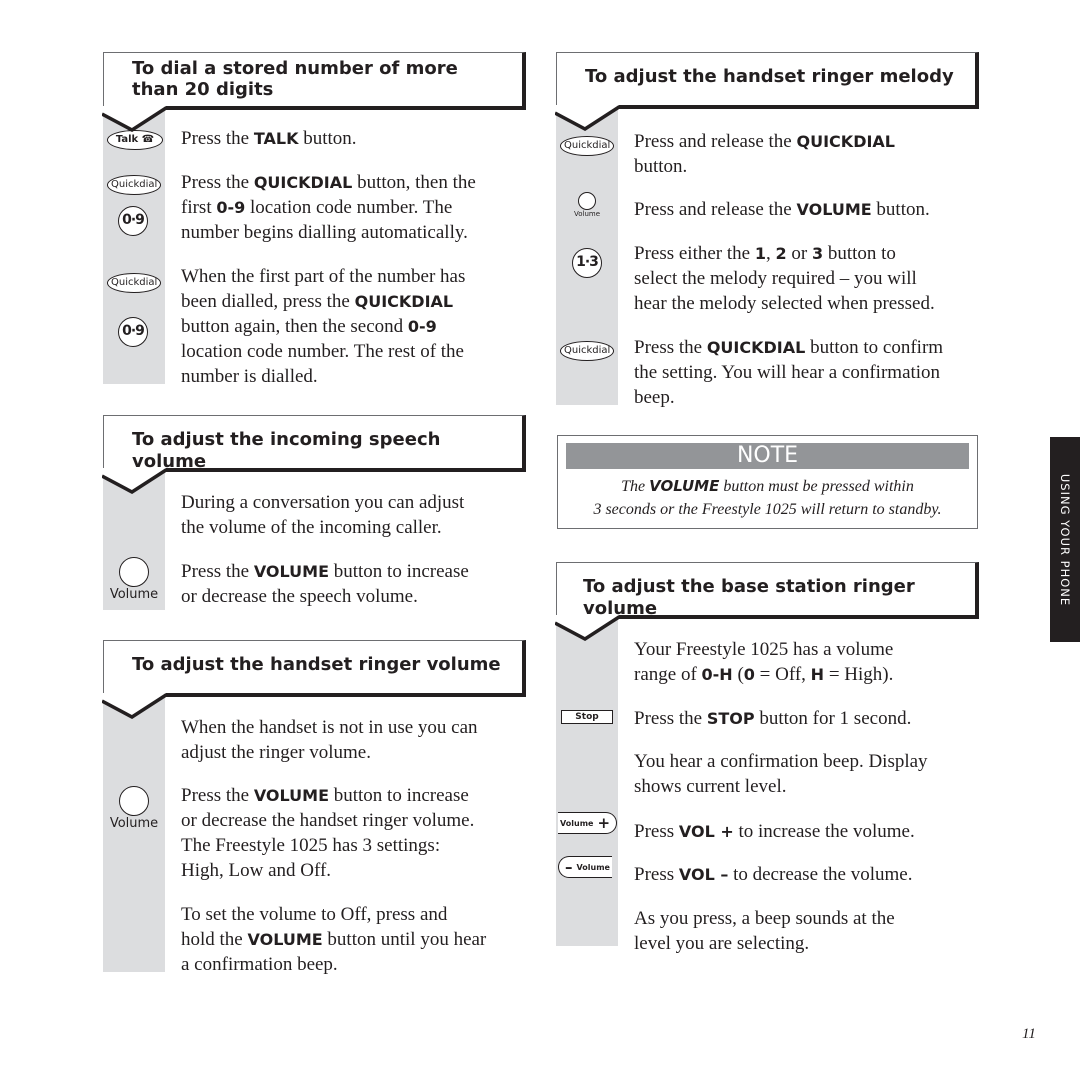 Image resolution: width=1080 pixels, height=1080 pixels. What do you see at coordinates (774, 831) in the screenshot?
I see `step-vol-plus: Press VOL + to increase the volume.` at bounding box center [774, 831].